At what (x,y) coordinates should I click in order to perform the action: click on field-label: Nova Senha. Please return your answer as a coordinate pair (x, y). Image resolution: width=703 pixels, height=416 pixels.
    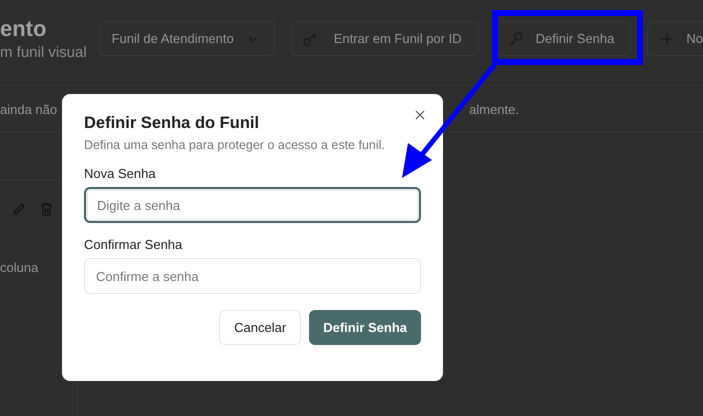
    Looking at the image, I should click on (120, 173).